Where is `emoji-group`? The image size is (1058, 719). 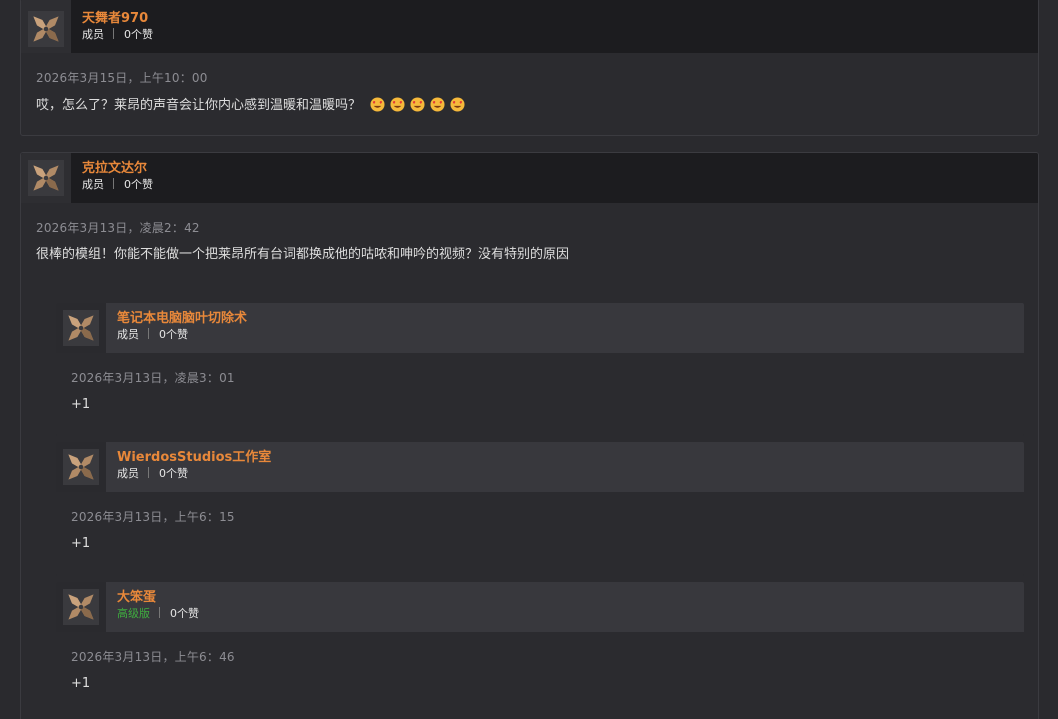 emoji-group is located at coordinates (420, 105).